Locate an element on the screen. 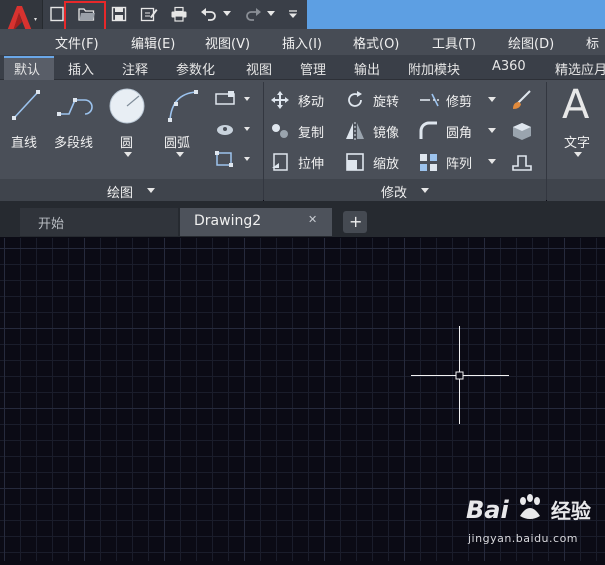 Image resolution: width=605 pixels, height=565 pixels. text-tool-label: 文字 is located at coordinates (577, 143).